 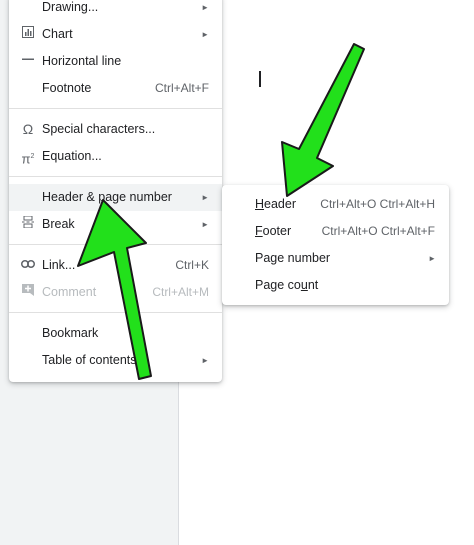 What do you see at coordinates (304, 258) in the screenshot?
I see `label-part: e number` at bounding box center [304, 258].